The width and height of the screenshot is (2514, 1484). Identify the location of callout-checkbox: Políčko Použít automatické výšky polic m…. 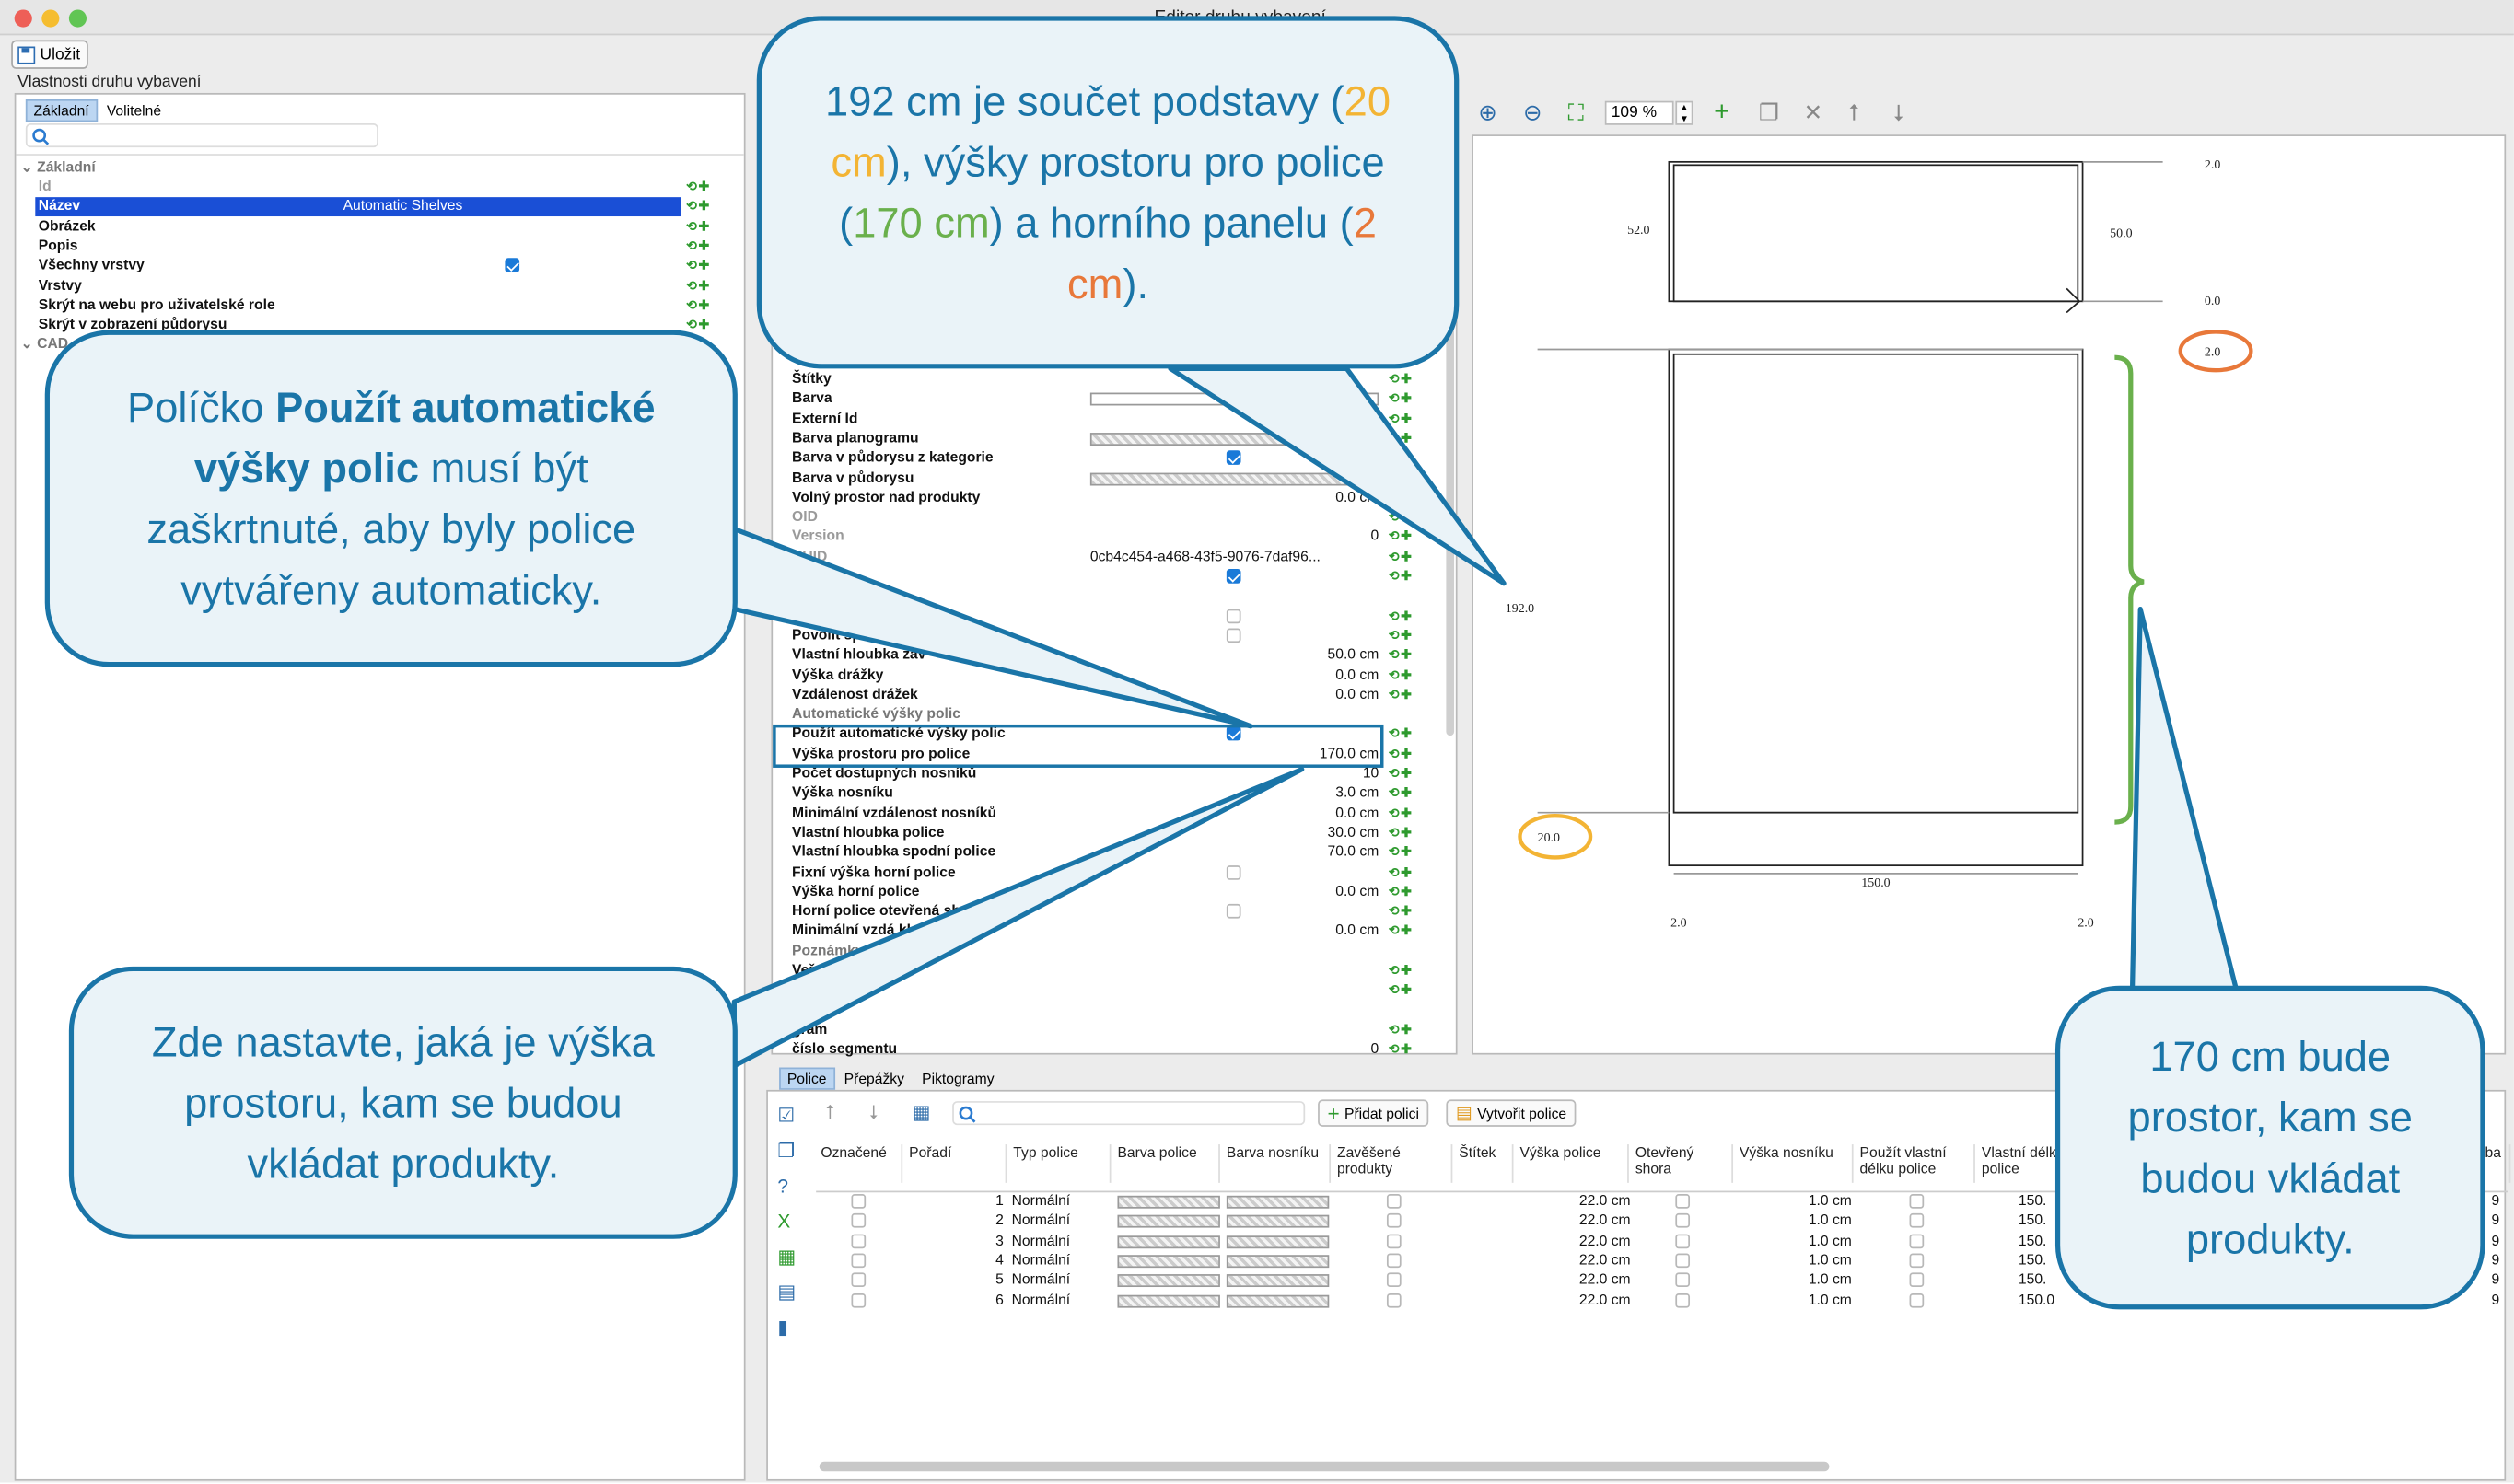
(391, 498).